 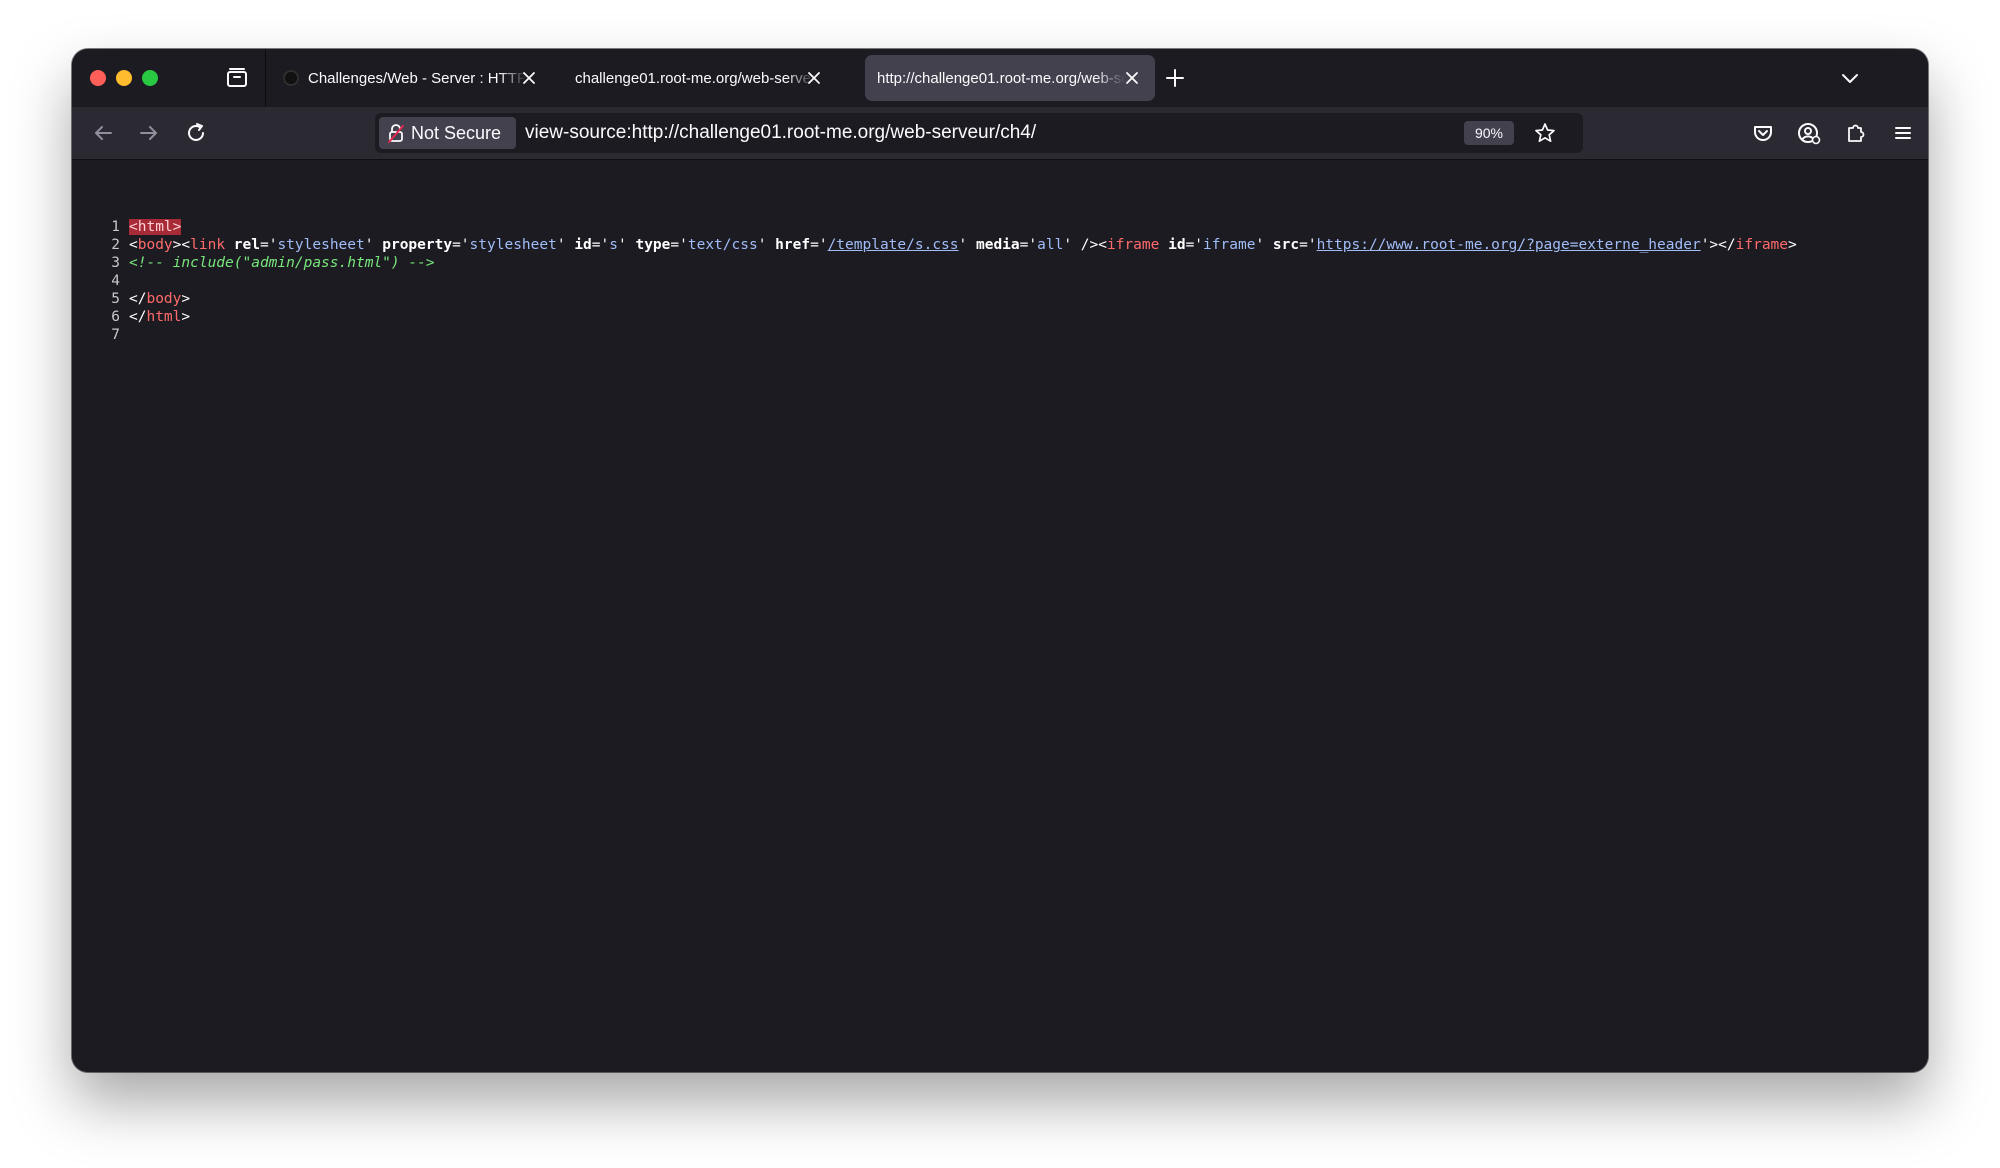 I want to click on line-number: 4, so click(x=115, y=281).